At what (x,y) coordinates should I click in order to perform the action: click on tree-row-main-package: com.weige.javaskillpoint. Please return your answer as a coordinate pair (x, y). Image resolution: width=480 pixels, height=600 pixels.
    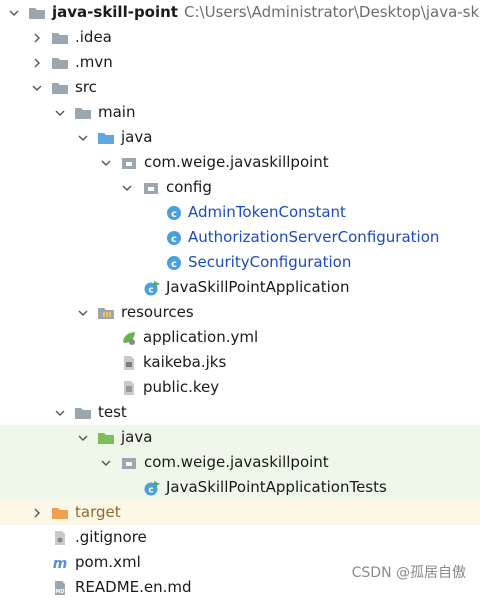
    Looking at the image, I should click on (240, 162).